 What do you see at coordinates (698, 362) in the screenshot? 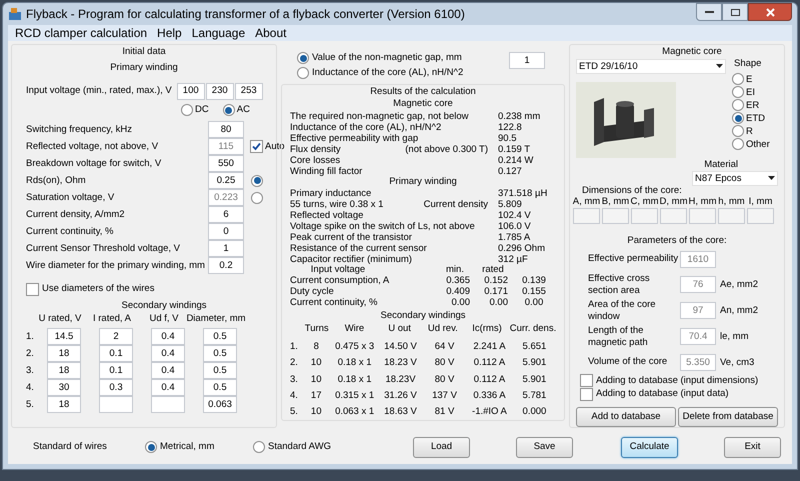
I see `input-field: 5.350` at bounding box center [698, 362].